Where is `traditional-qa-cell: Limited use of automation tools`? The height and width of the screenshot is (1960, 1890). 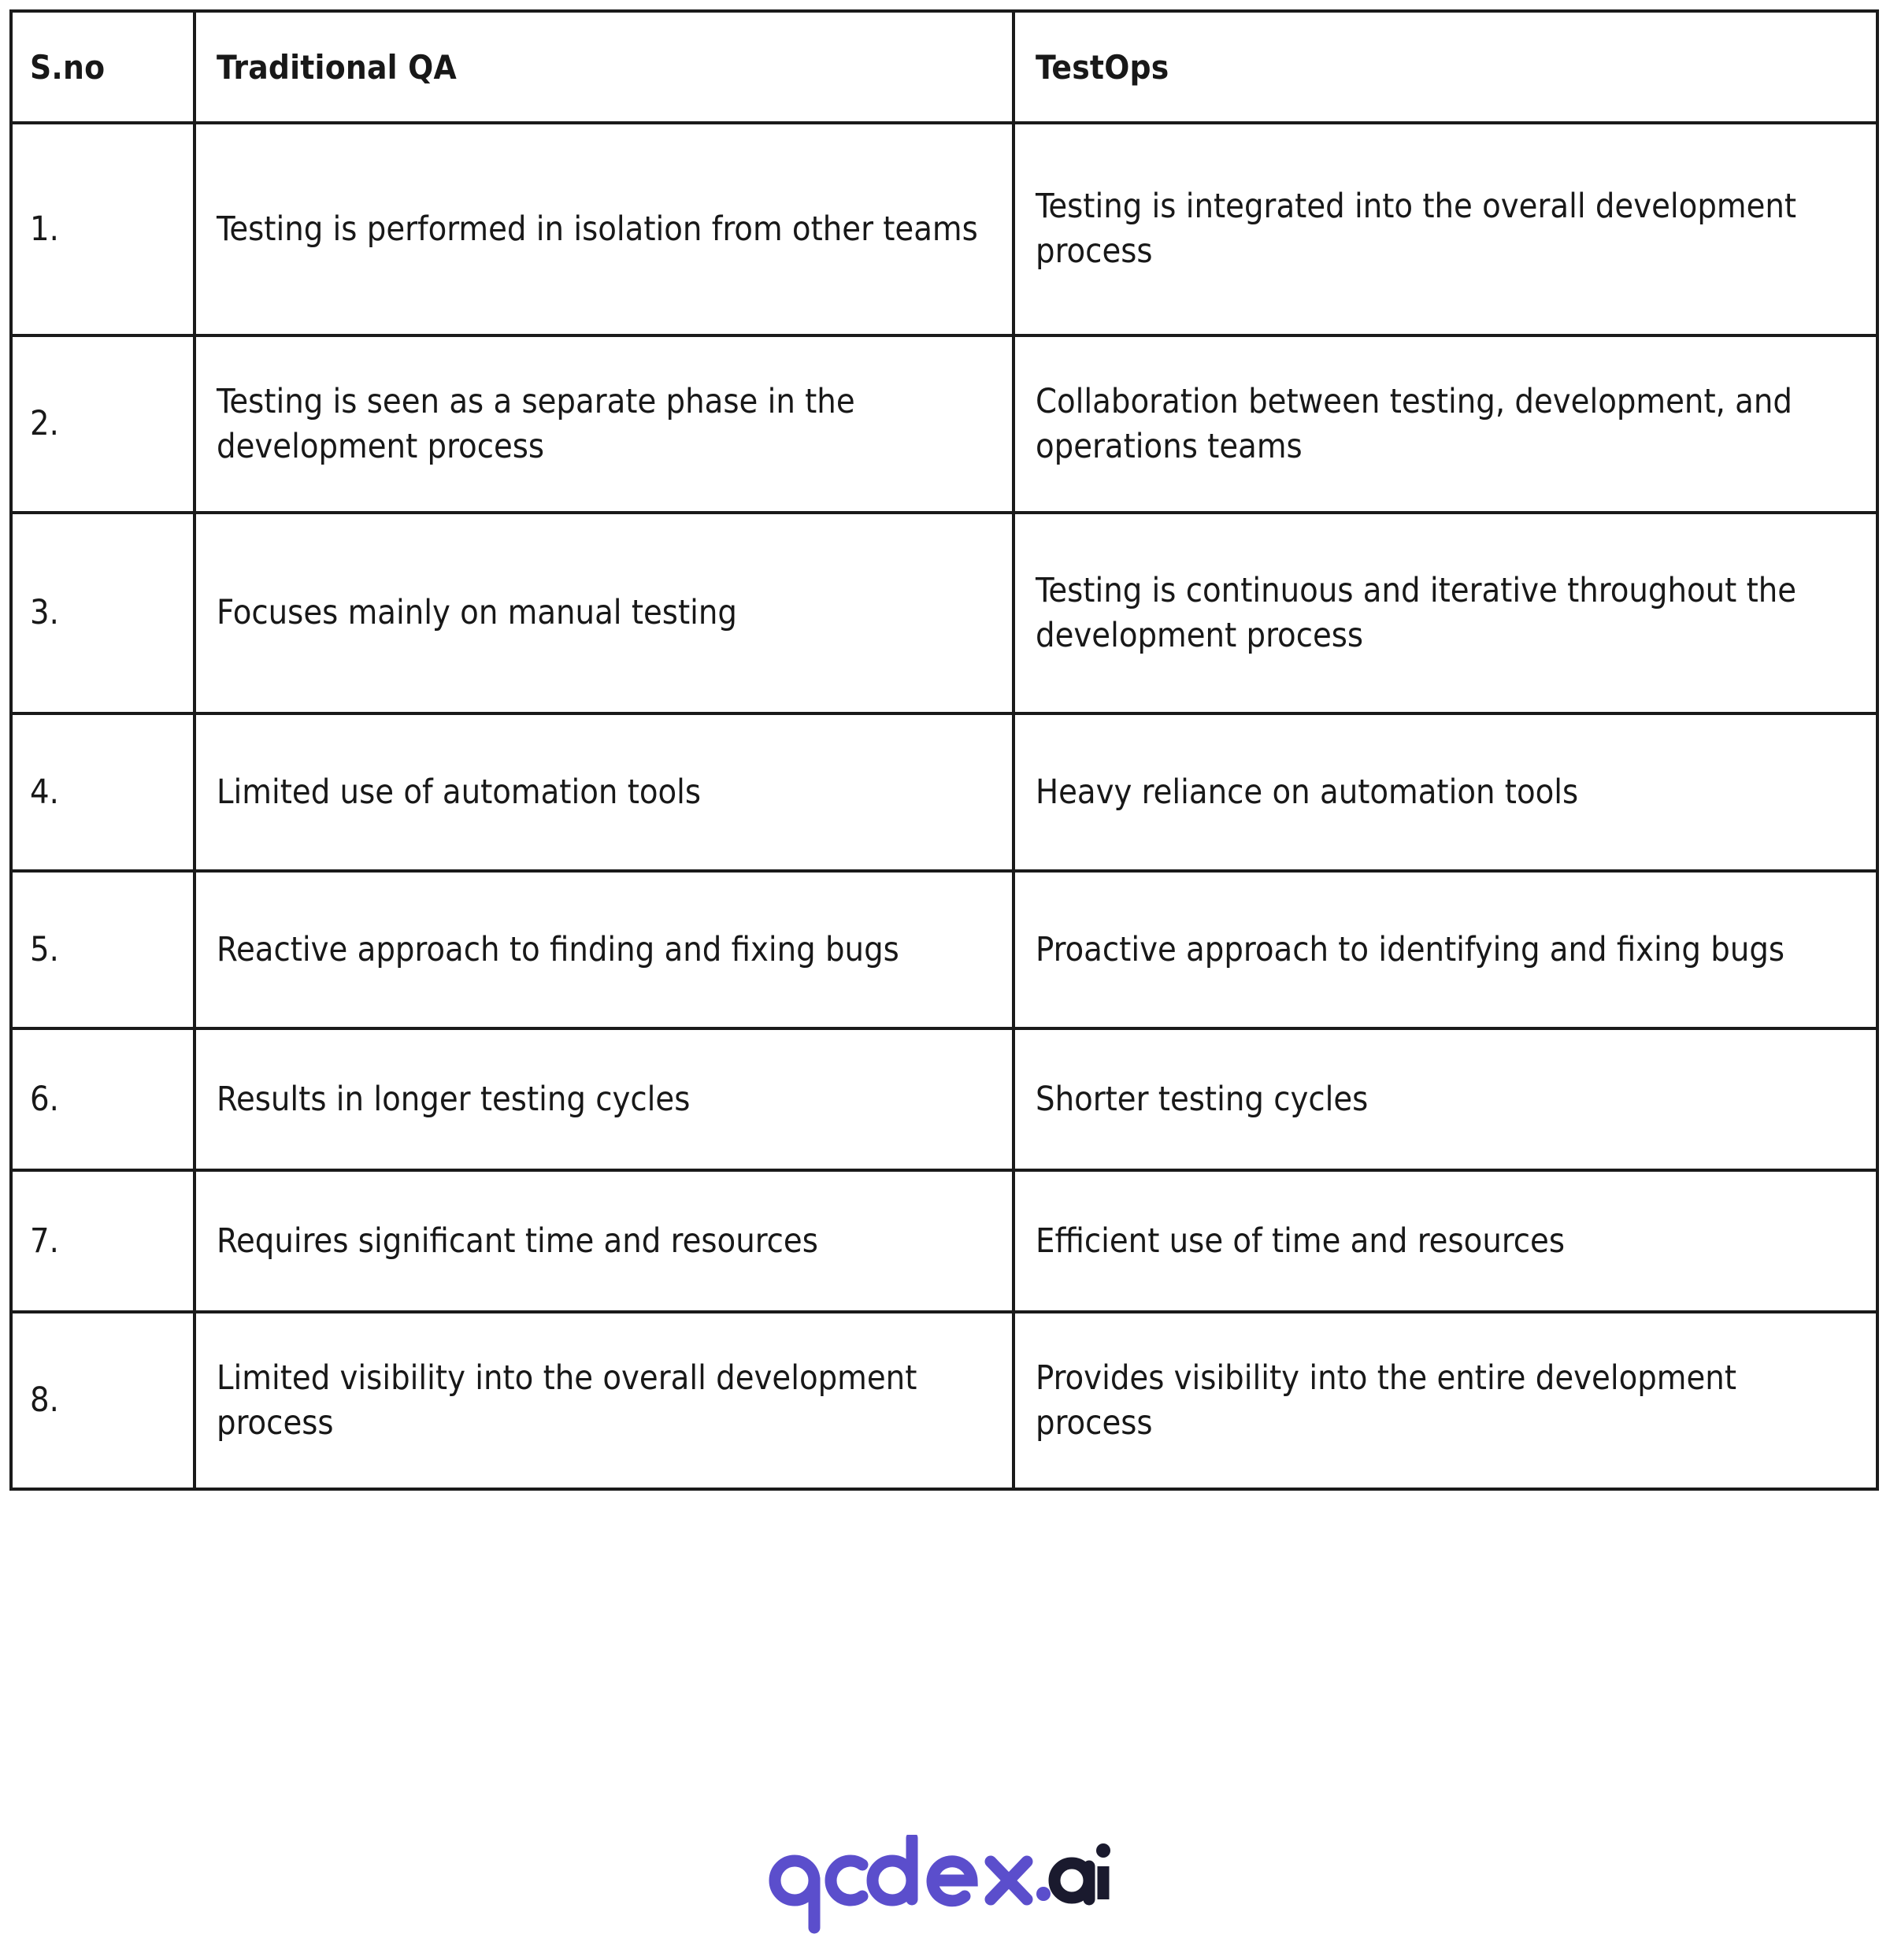 traditional-qa-cell: Limited use of automation tools is located at coordinates (604, 792).